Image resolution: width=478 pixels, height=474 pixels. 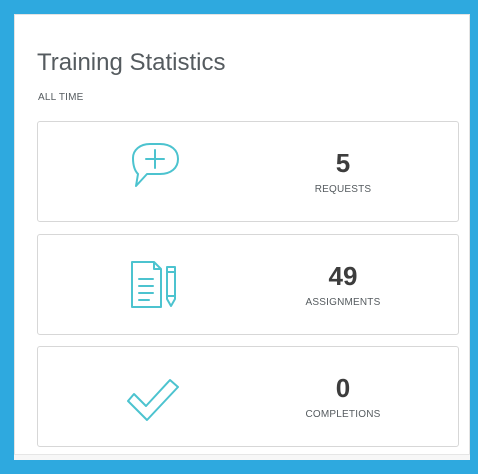 I want to click on panel-bottom-edge, so click(x=242, y=457).